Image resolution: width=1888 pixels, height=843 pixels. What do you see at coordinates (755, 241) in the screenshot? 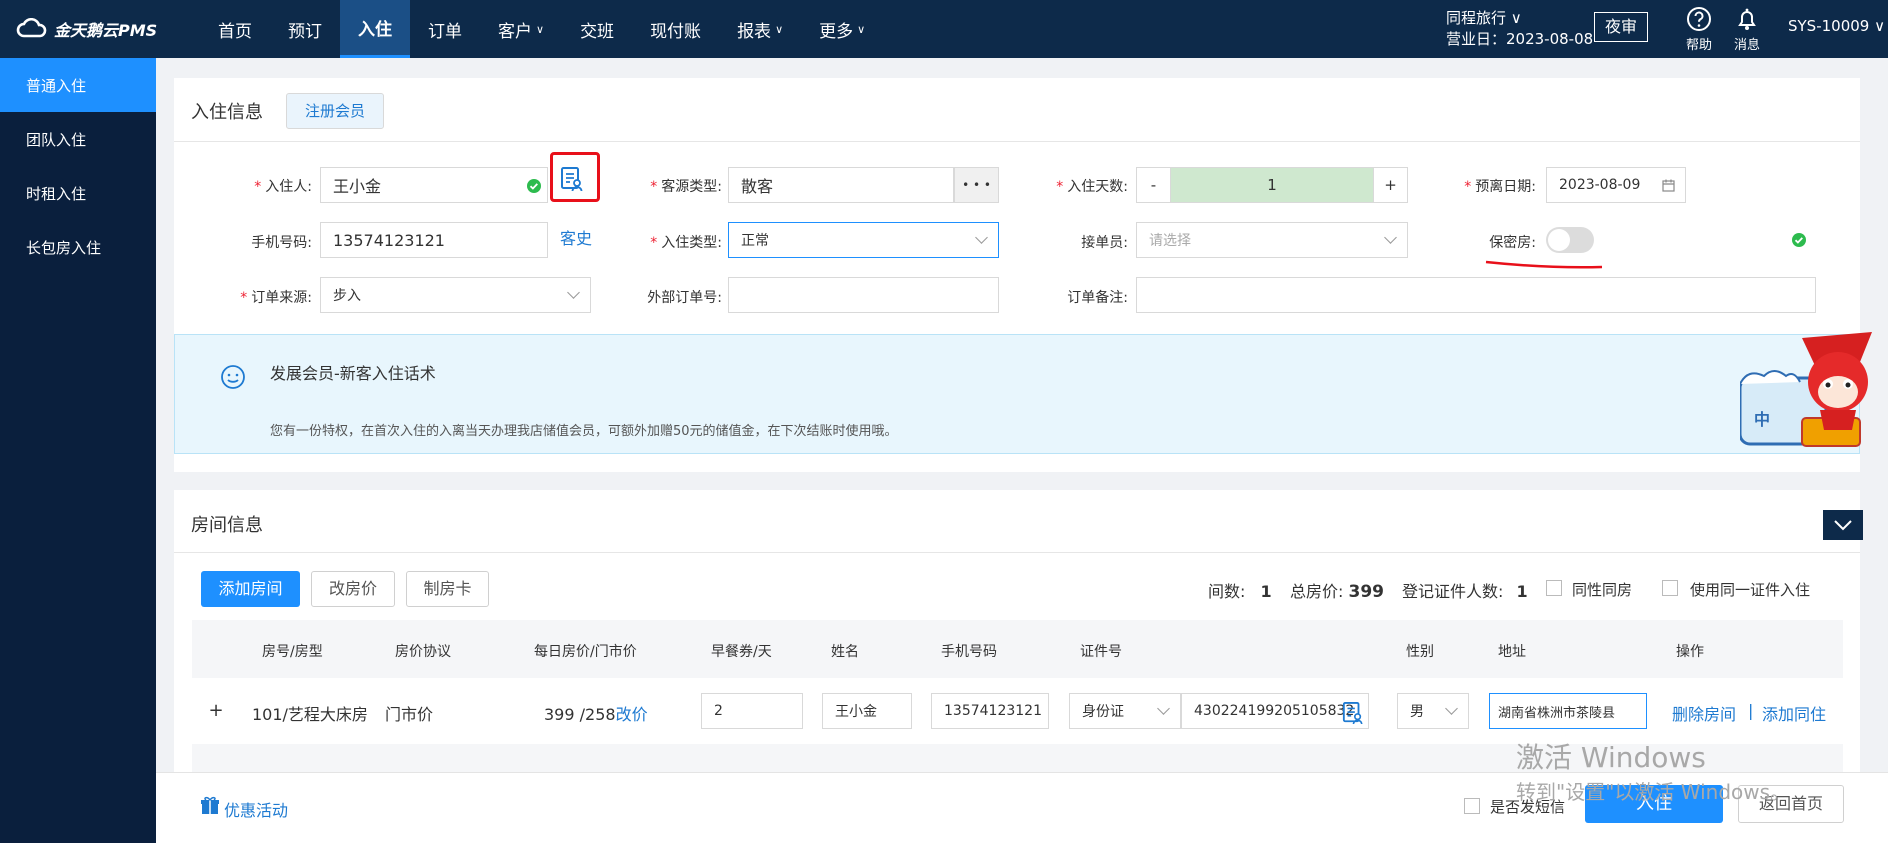
I see `checkin-type-value: 正常` at bounding box center [755, 241].